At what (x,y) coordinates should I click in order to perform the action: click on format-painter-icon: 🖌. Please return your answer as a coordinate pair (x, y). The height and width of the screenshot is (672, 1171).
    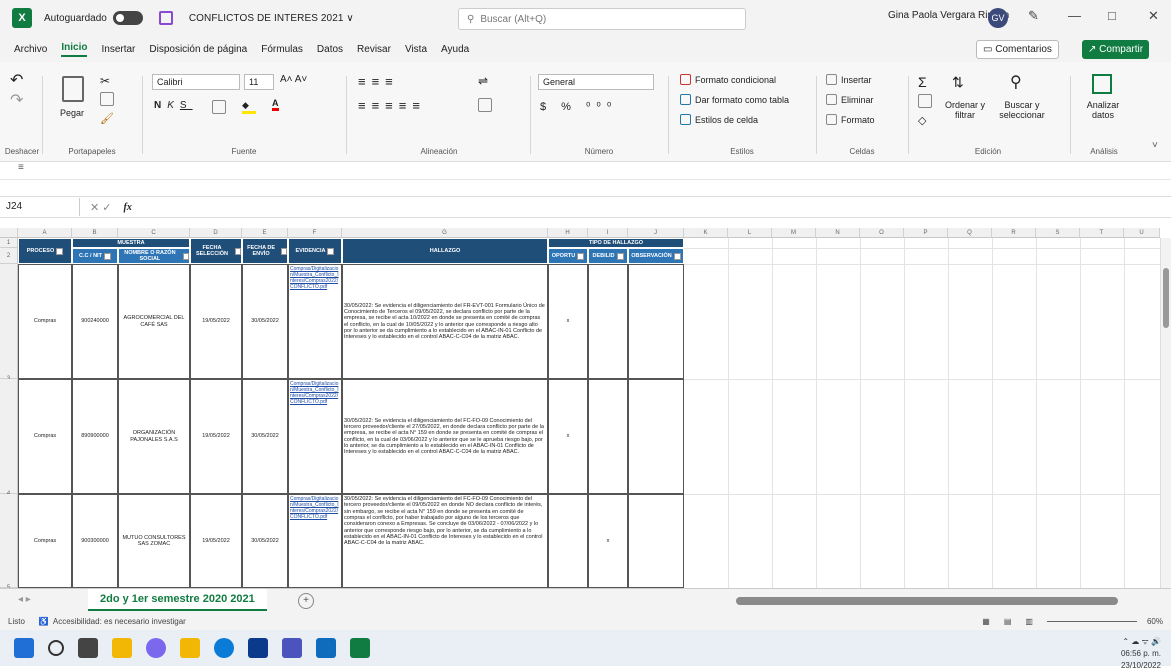
    Looking at the image, I should click on (107, 118).